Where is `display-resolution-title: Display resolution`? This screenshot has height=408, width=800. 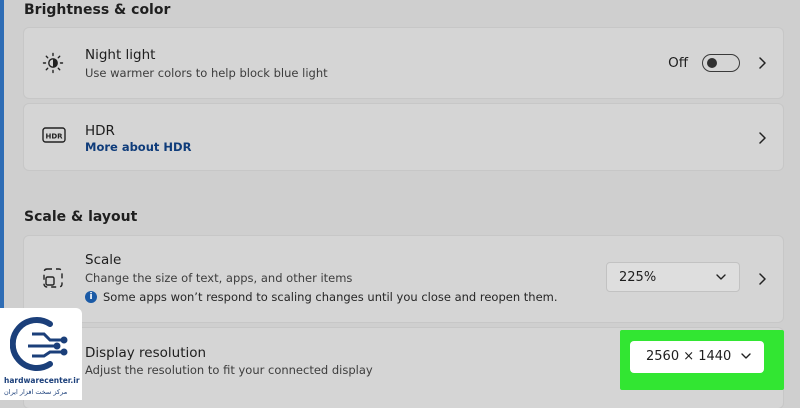
display-resolution-title: Display resolution is located at coordinates (146, 353).